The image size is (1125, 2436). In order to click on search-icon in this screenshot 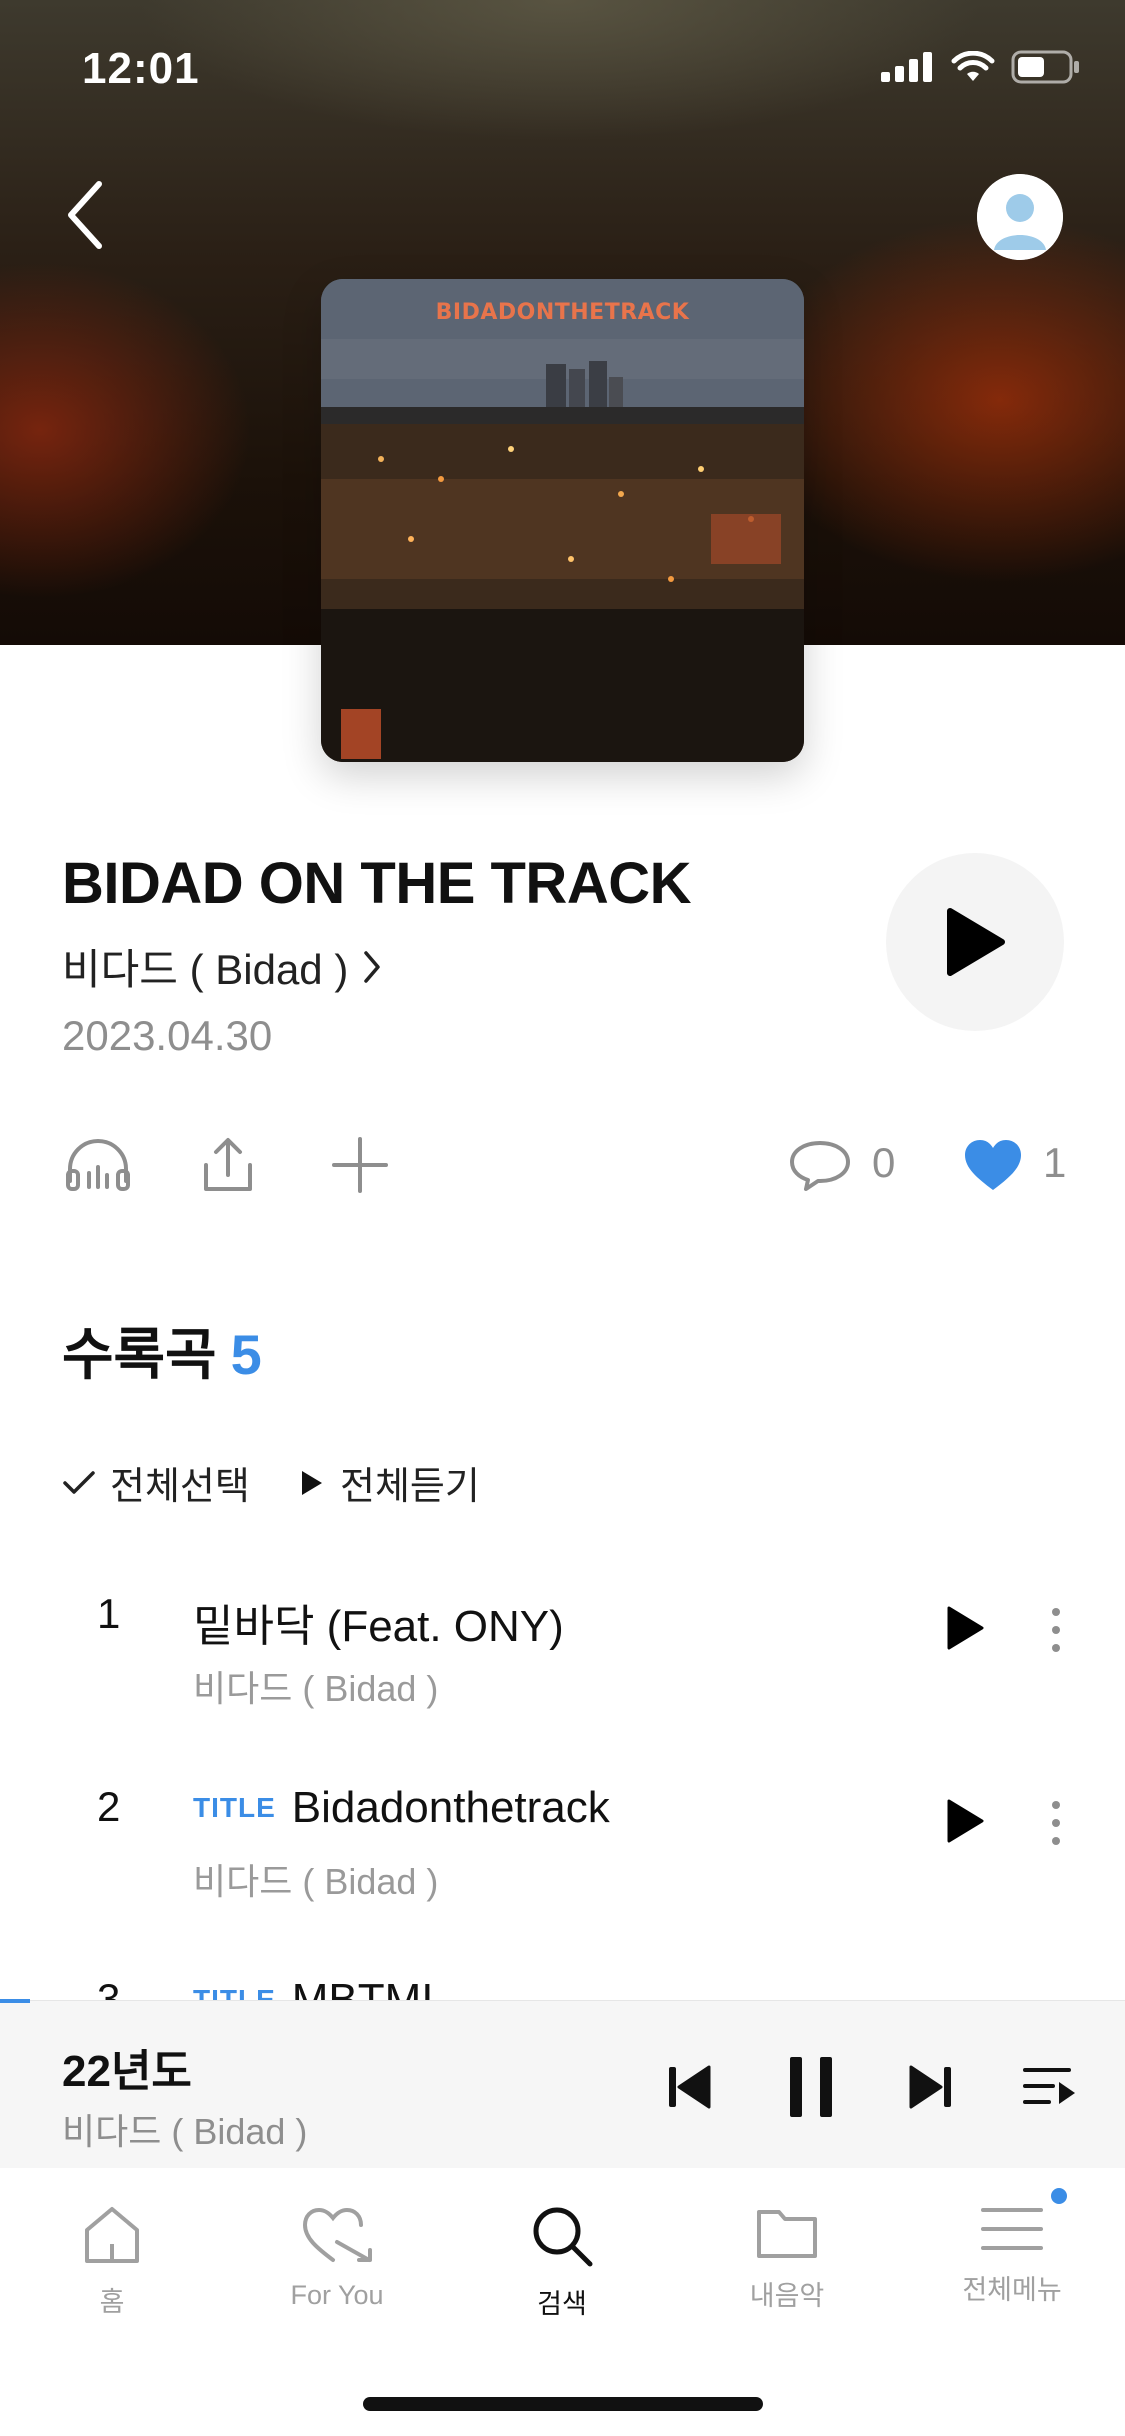, I will do `click(563, 2237)`.